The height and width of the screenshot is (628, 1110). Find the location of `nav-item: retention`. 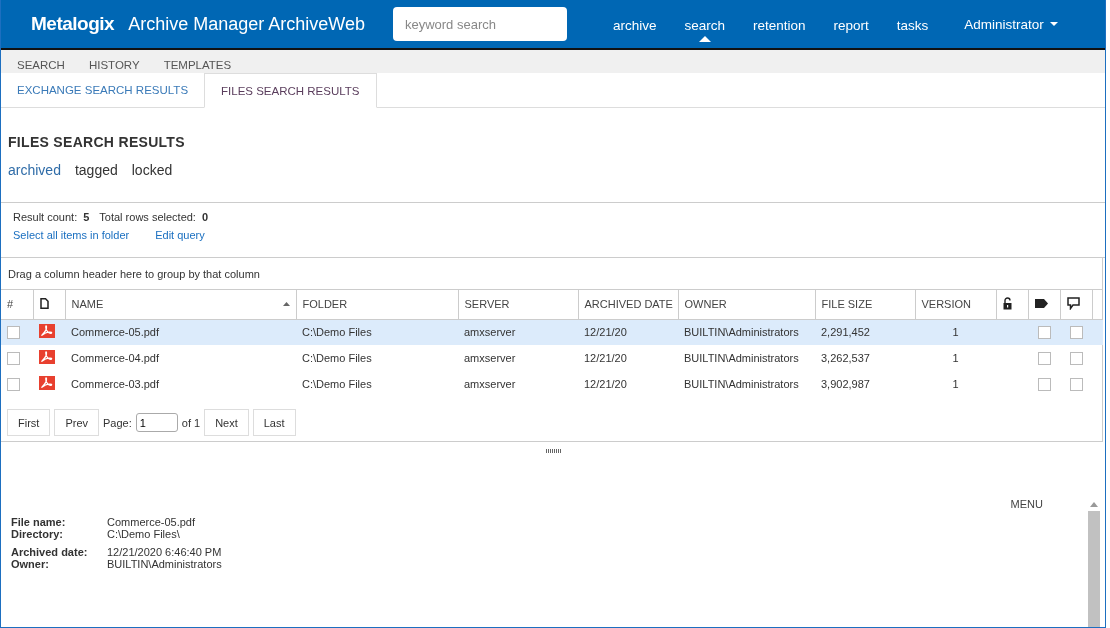

nav-item: retention is located at coordinates (779, 24).